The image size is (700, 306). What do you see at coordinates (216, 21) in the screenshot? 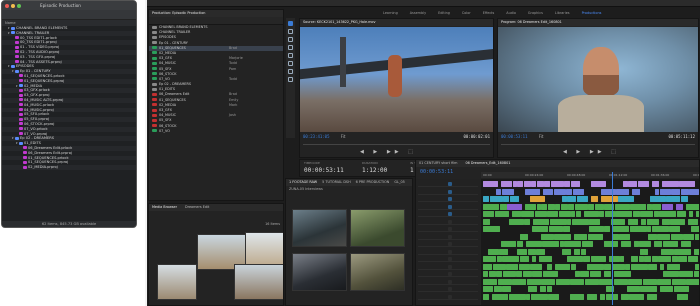
I see `production-search-bar` at bounding box center [216, 21].